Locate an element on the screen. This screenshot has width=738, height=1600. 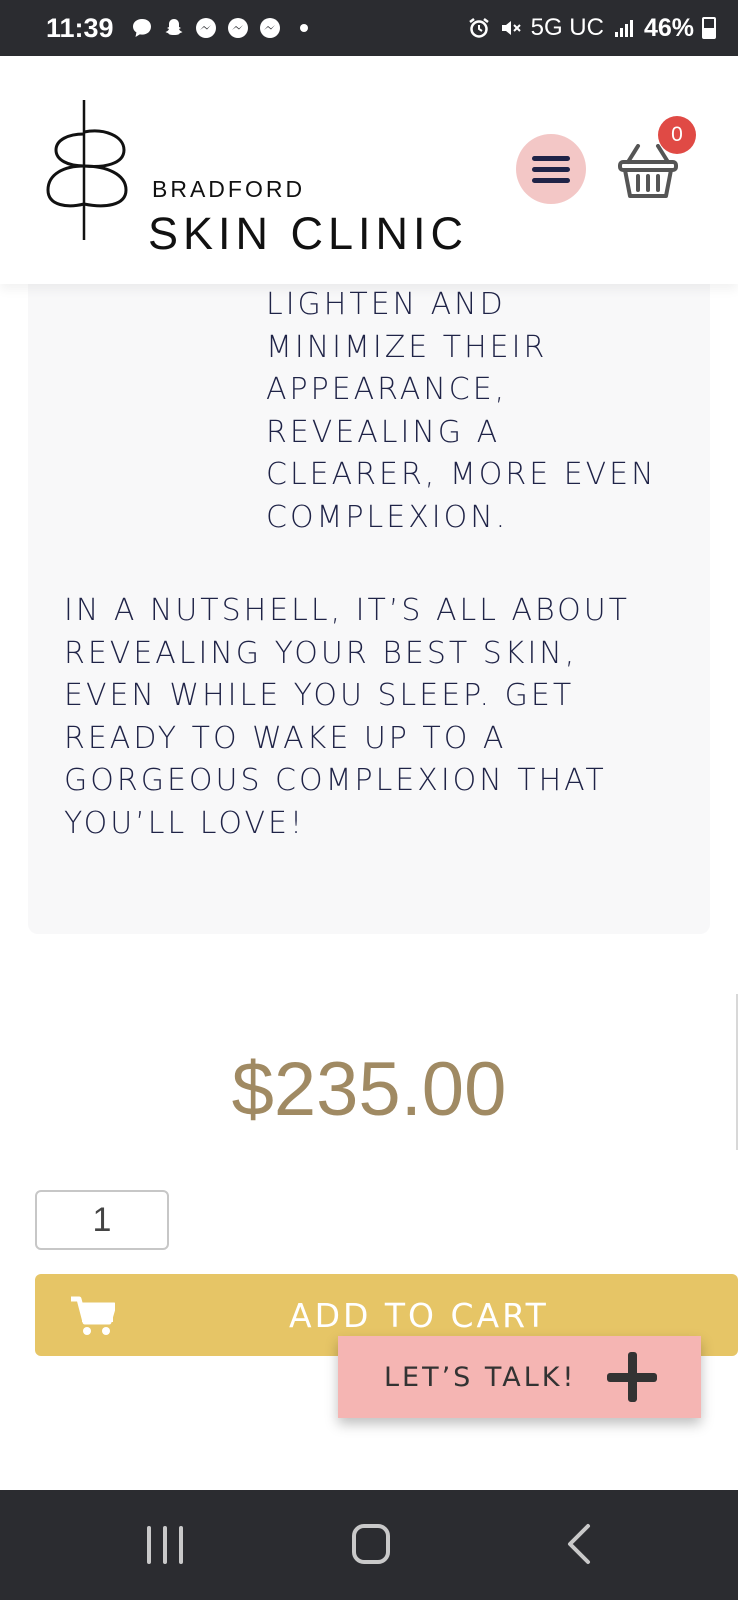
add-to-cart-label: ADD TO CART is located at coordinates (419, 1315).